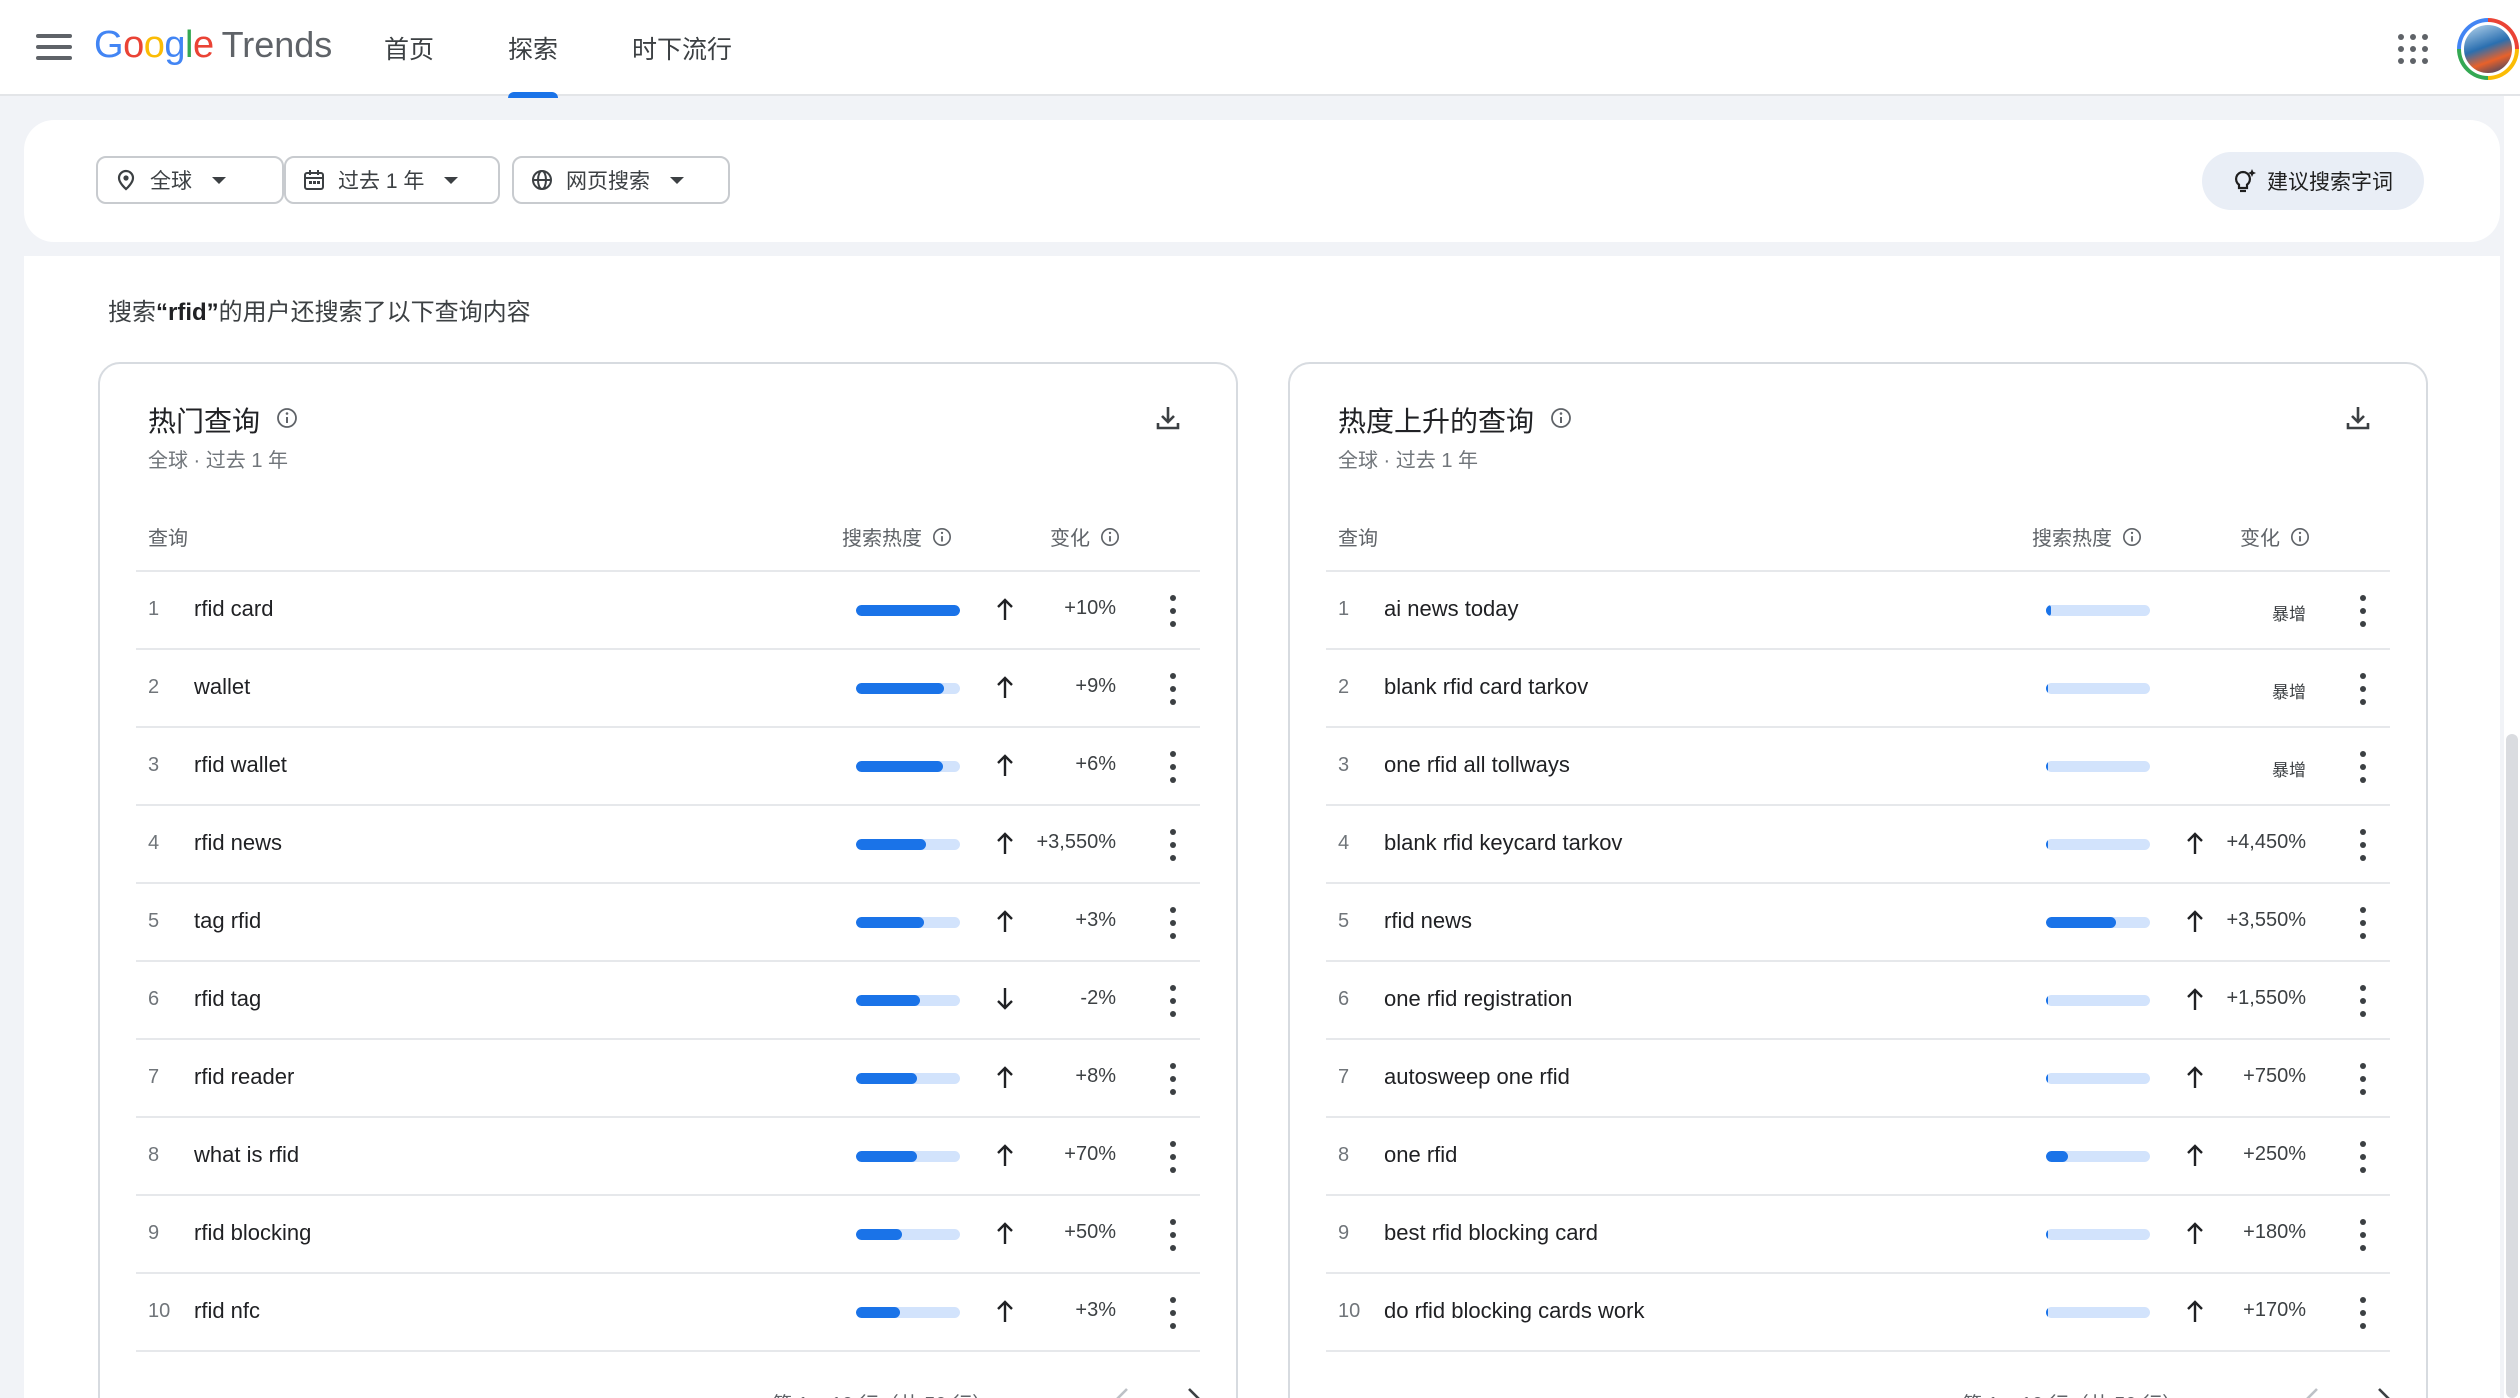 This screenshot has width=2520, height=1398. Describe the element at coordinates (1451, 609) in the screenshot. I see `row-query: ai news today` at that location.